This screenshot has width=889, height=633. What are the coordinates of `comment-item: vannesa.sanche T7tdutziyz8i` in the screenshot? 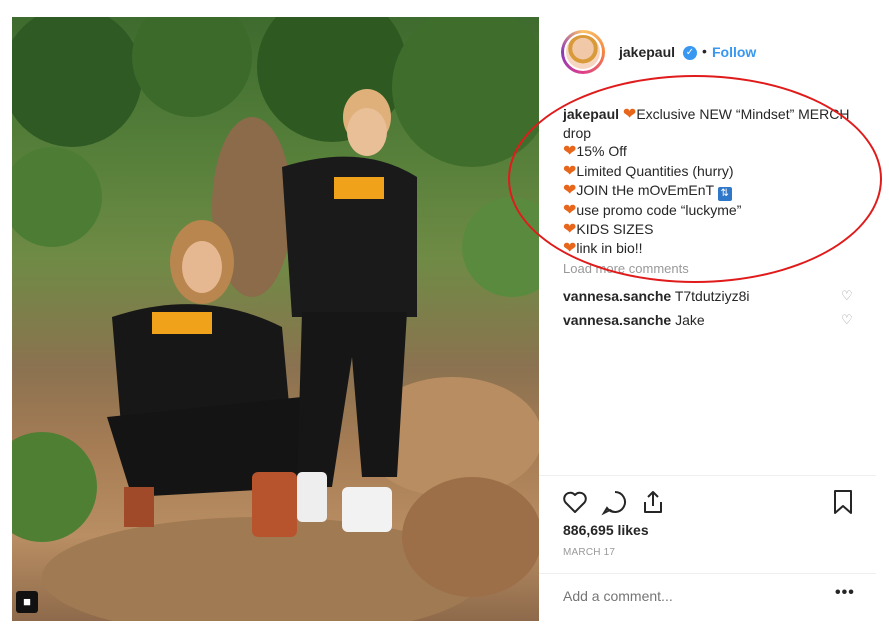 It's located at (713, 296).